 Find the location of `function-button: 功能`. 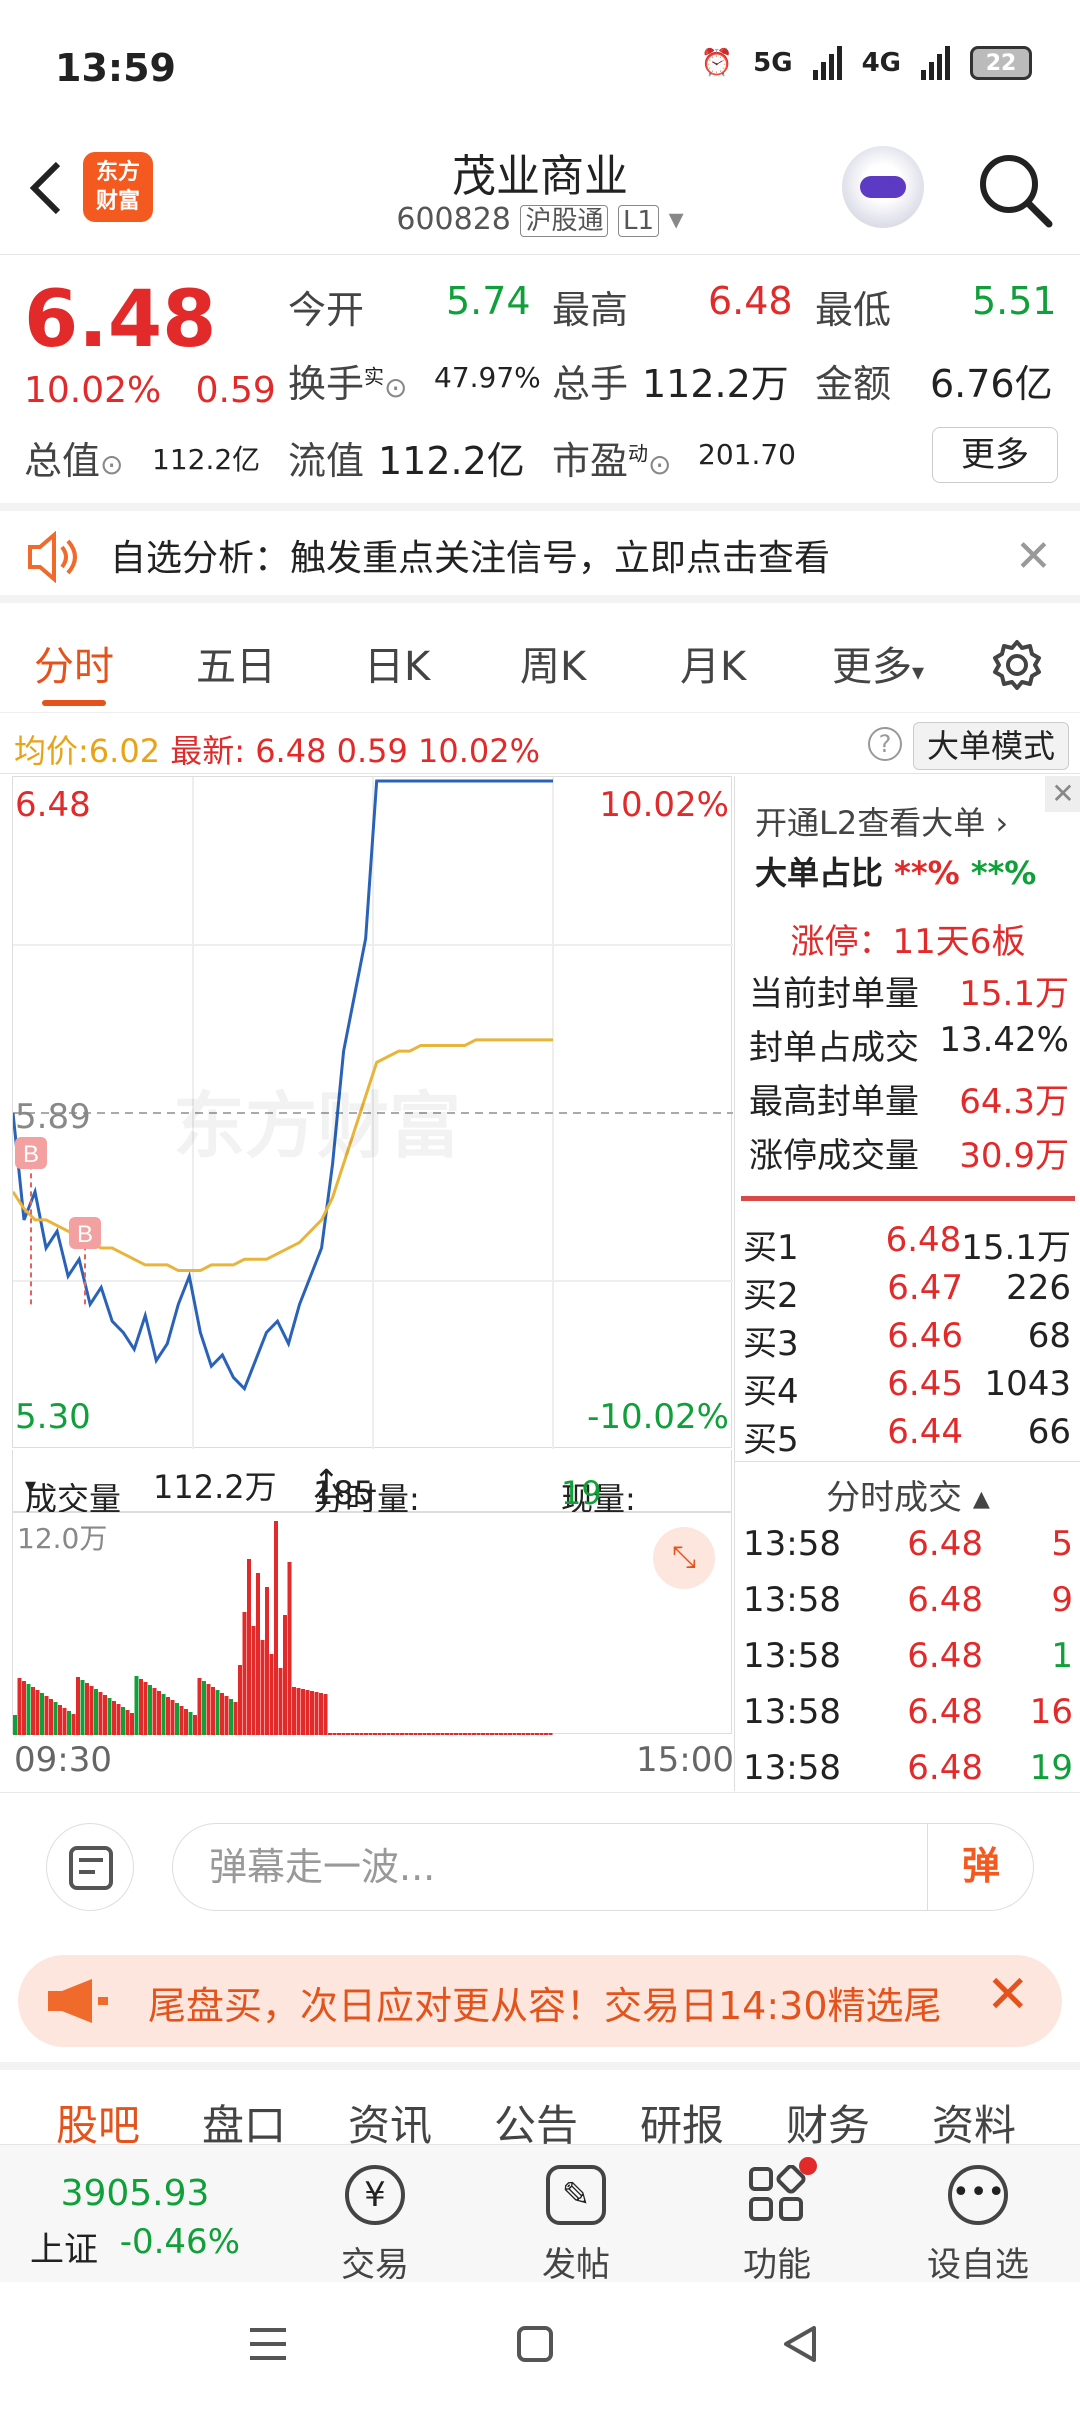

function-button: 功能 is located at coordinates (777, 2221).